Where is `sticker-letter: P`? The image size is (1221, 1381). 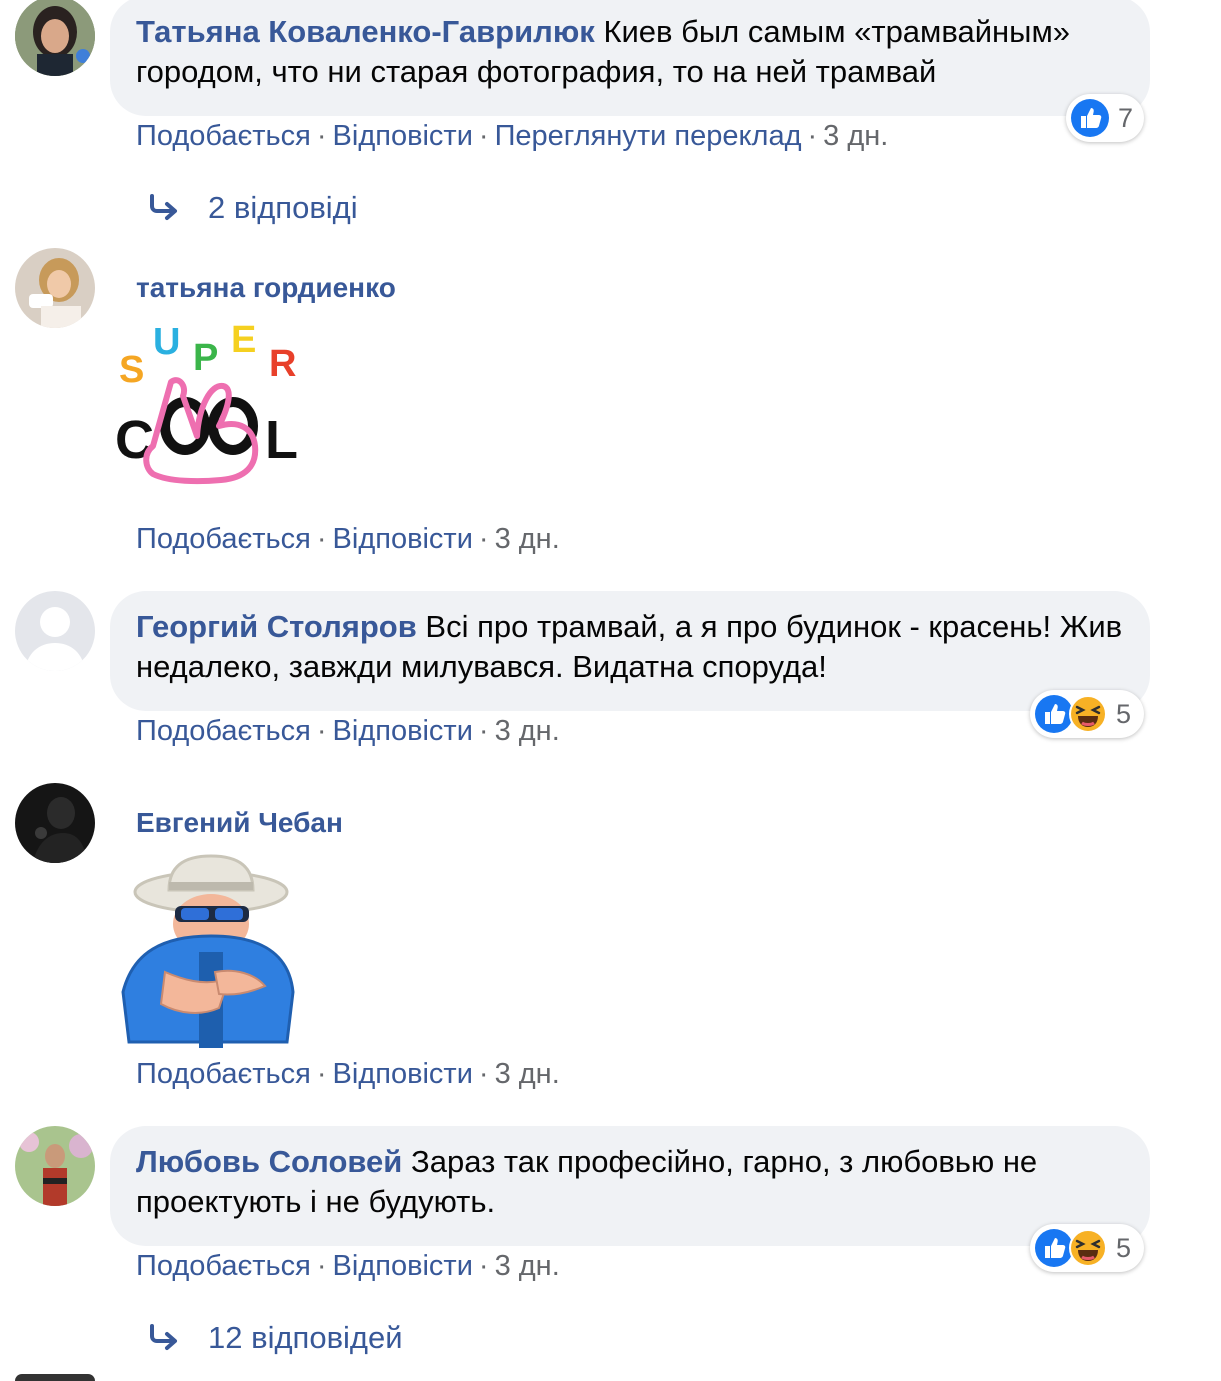 sticker-letter: P is located at coordinates (205, 358).